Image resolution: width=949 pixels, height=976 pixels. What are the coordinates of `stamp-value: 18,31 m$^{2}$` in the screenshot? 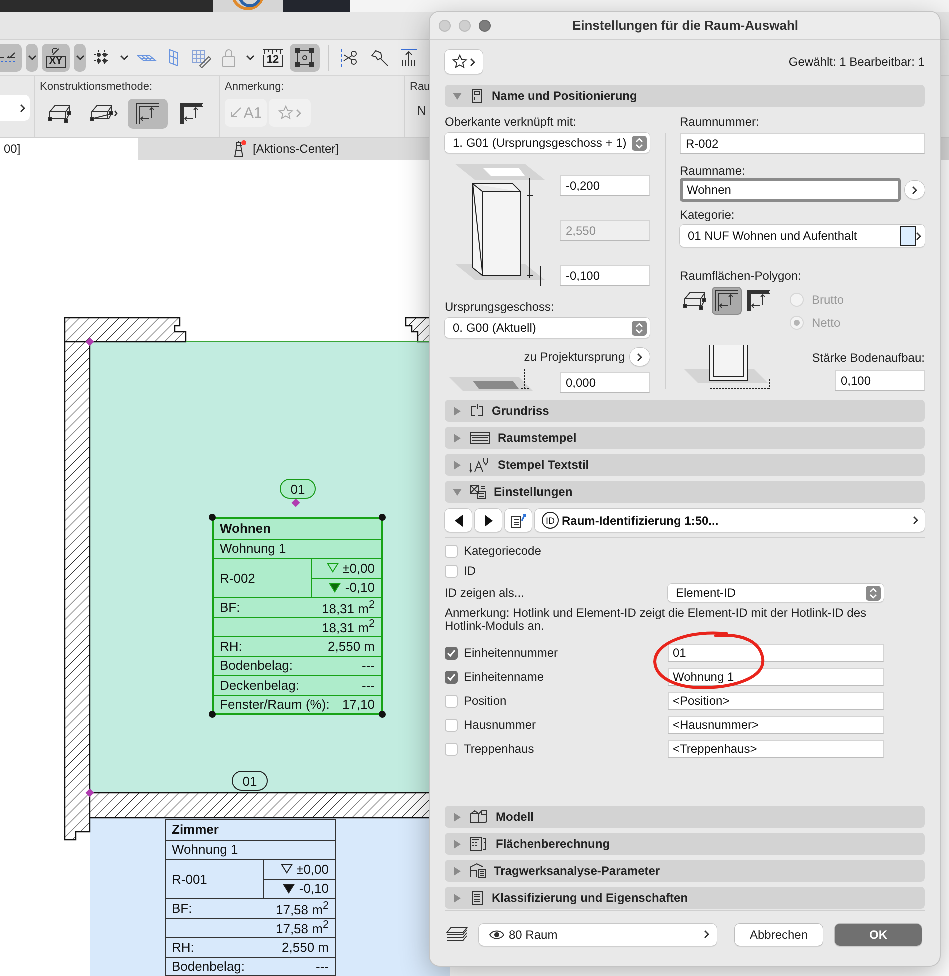 It's located at (348, 607).